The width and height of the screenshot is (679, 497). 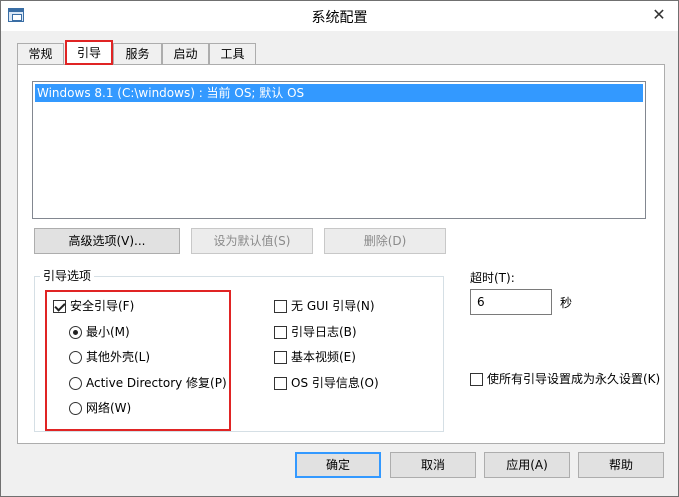 I want to click on os-list-item: Windows 8.1 (C:\windows) : 当前 OS; 默认 OS, so click(x=339, y=93).